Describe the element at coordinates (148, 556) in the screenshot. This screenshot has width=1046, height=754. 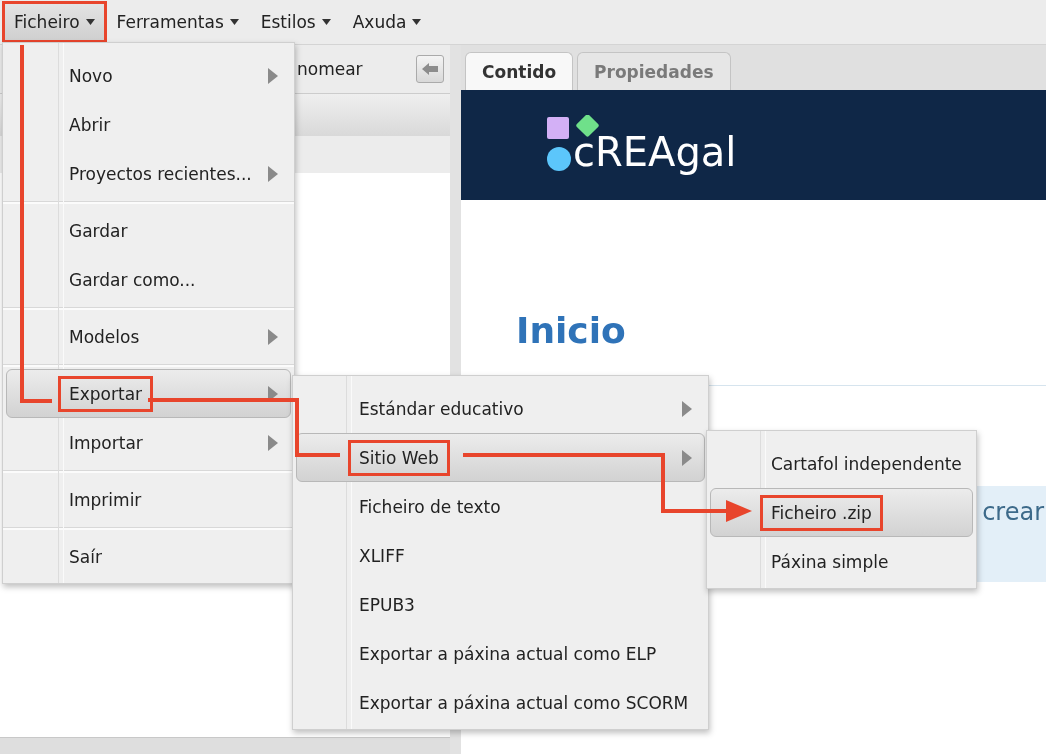
I see `menu-item: Saír` at that location.